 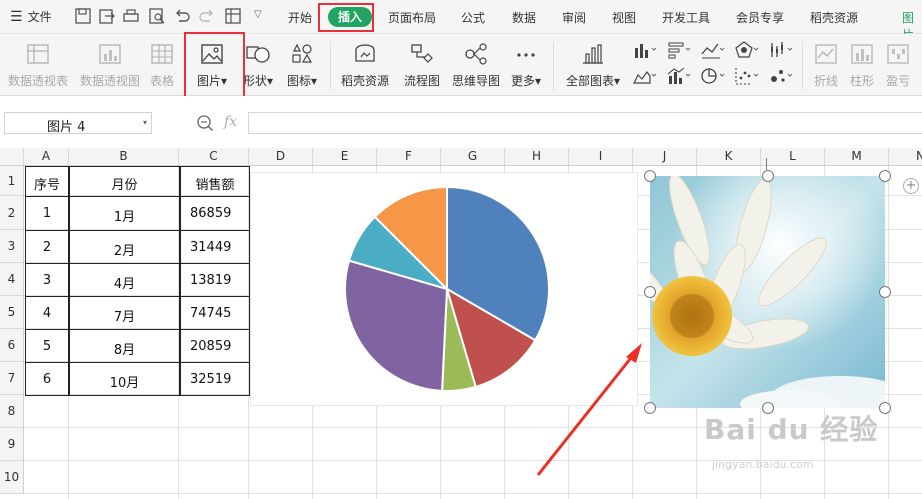 What do you see at coordinates (905, 157) in the screenshot?
I see `column-header-n: N` at bounding box center [905, 157].